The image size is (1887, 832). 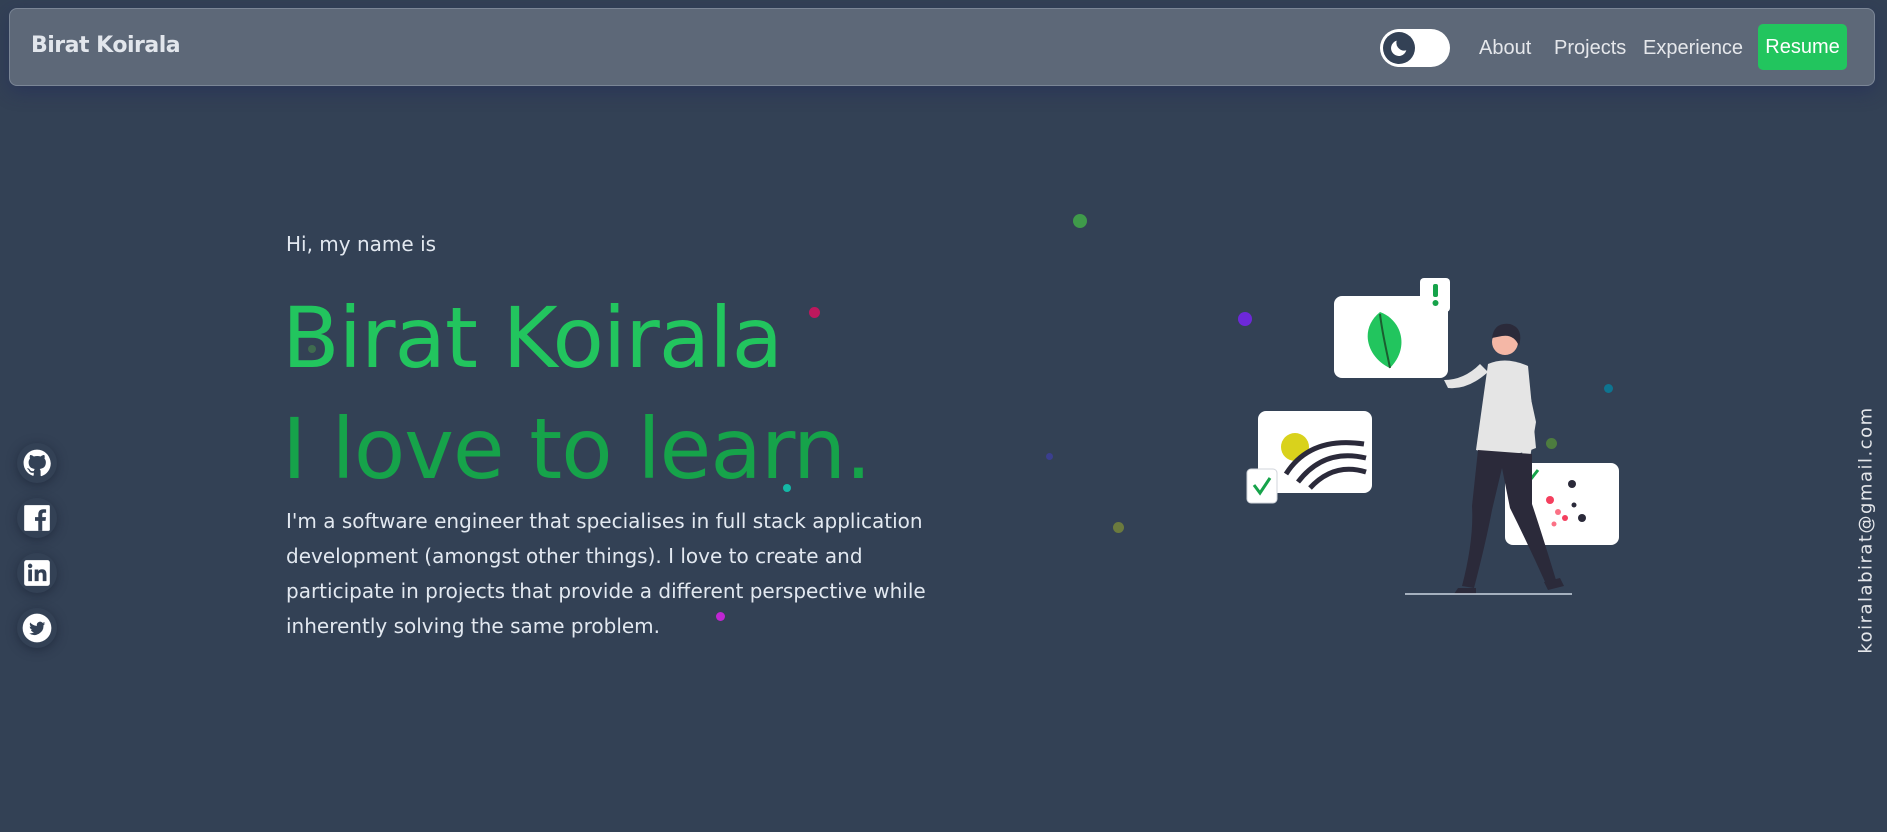 I want to click on hero-name: Birat Koirala, so click(x=532, y=338).